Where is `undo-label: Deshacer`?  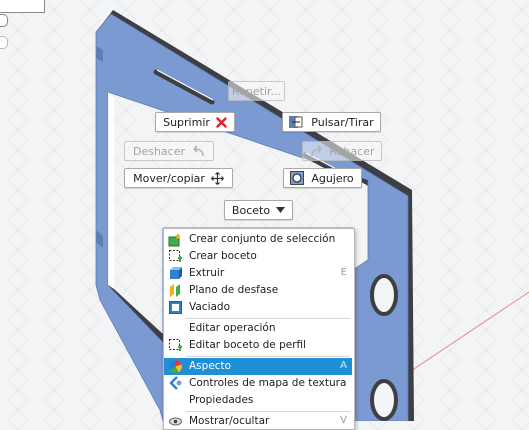 undo-label: Deshacer is located at coordinates (159, 151).